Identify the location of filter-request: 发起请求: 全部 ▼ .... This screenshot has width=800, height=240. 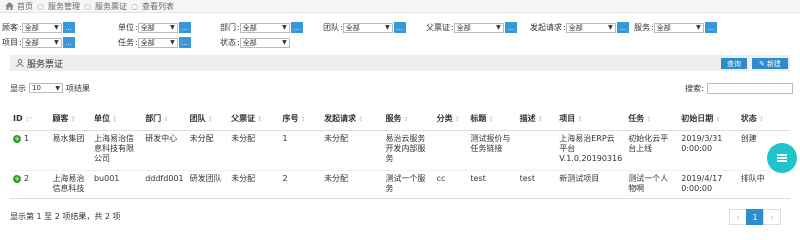
(579, 27).